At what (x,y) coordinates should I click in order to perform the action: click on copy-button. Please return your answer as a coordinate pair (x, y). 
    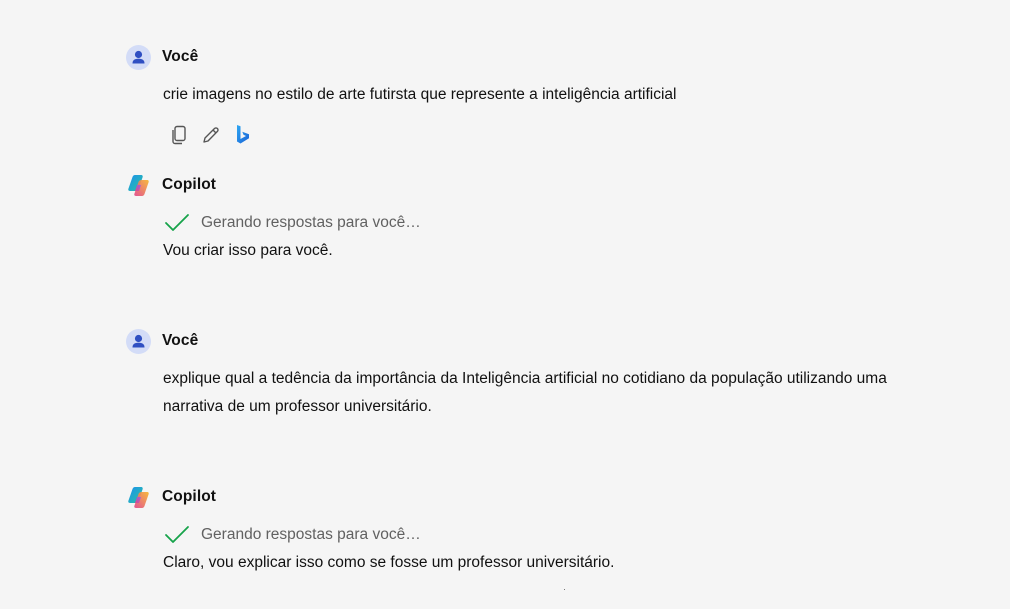
    Looking at the image, I should click on (179, 135).